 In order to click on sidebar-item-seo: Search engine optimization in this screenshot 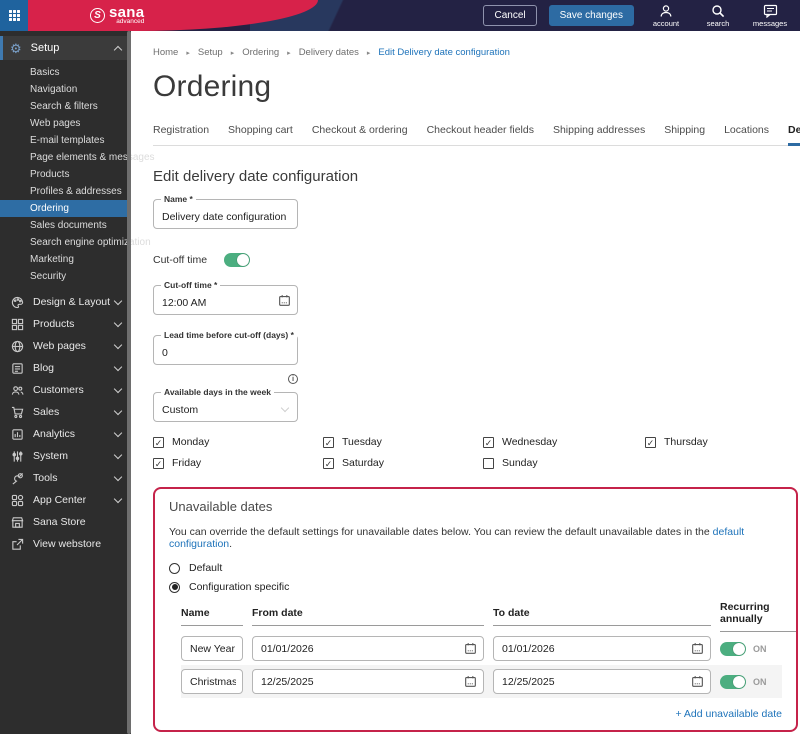, I will do `click(75, 242)`.